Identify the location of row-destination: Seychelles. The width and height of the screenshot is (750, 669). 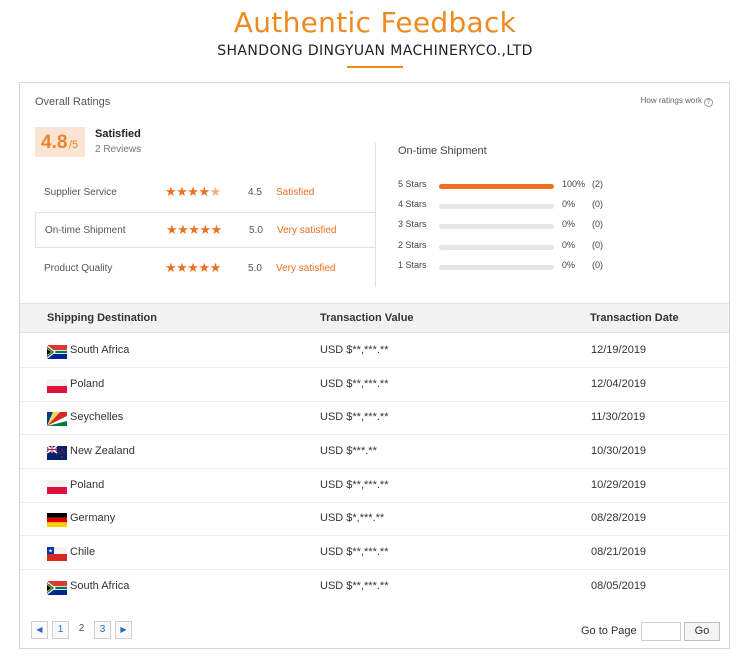
(97, 417).